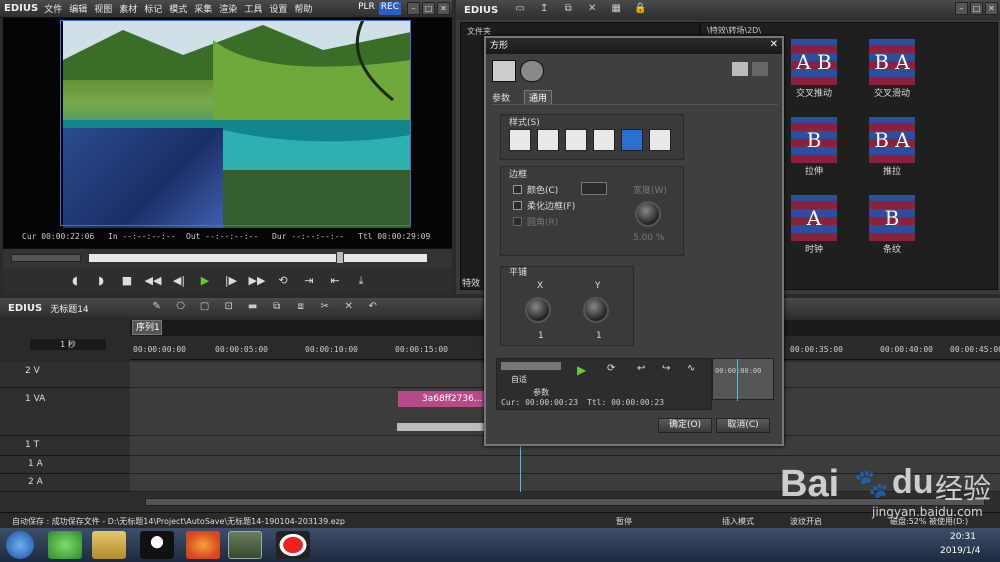  Describe the element at coordinates (666, 368) in the screenshot. I see `kf-forward-icon: ↪` at that location.